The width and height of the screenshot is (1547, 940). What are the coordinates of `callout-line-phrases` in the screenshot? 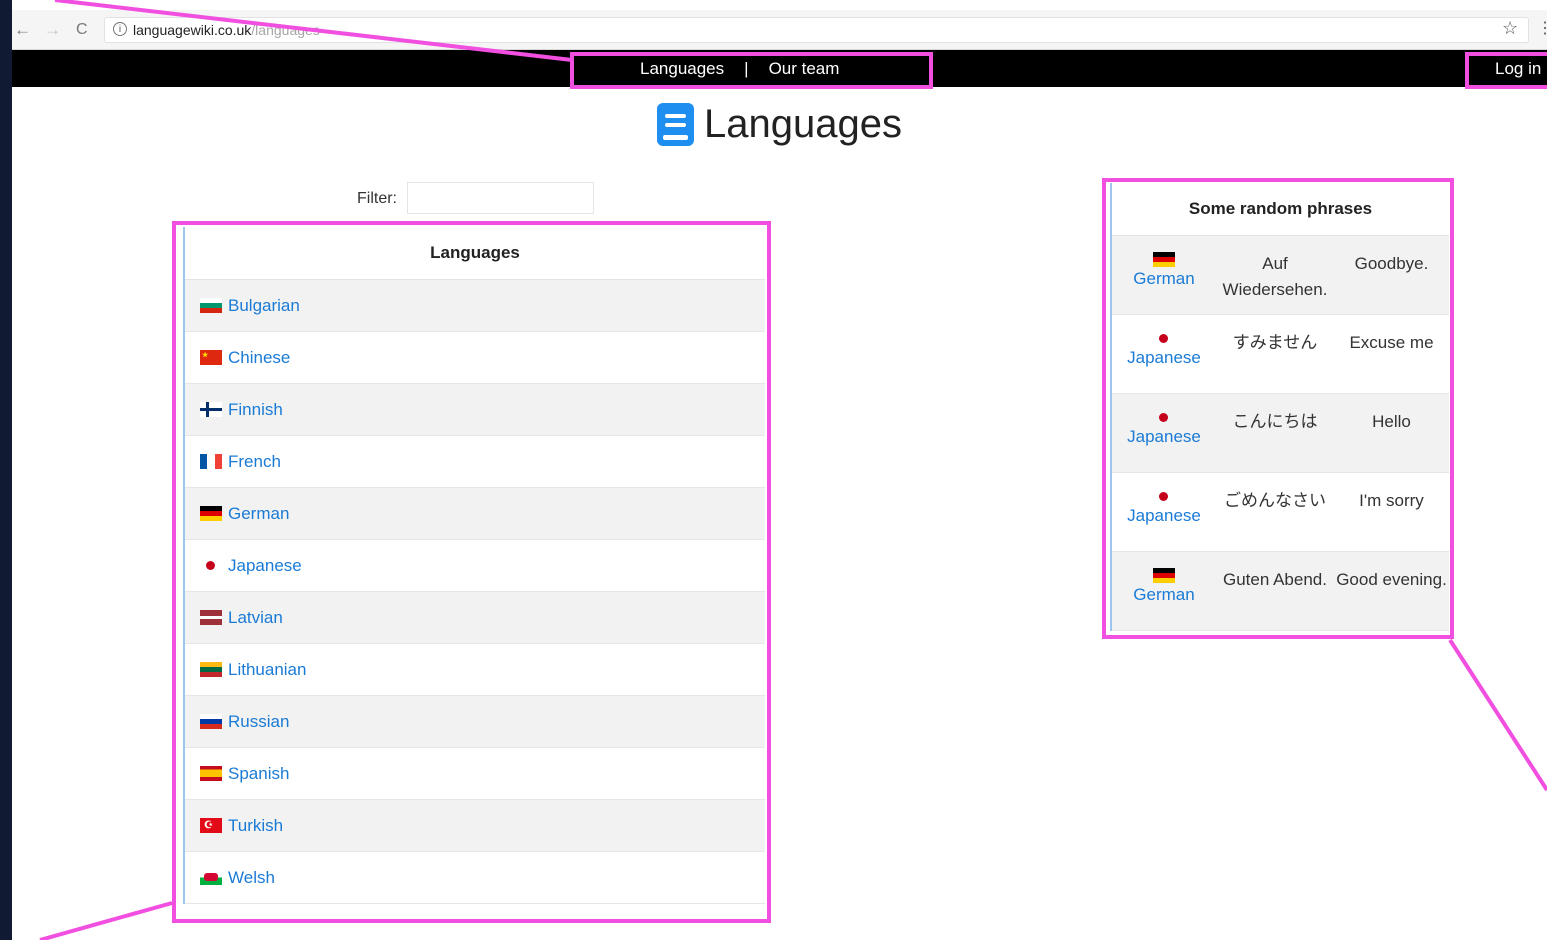 It's located at (1497, 715).